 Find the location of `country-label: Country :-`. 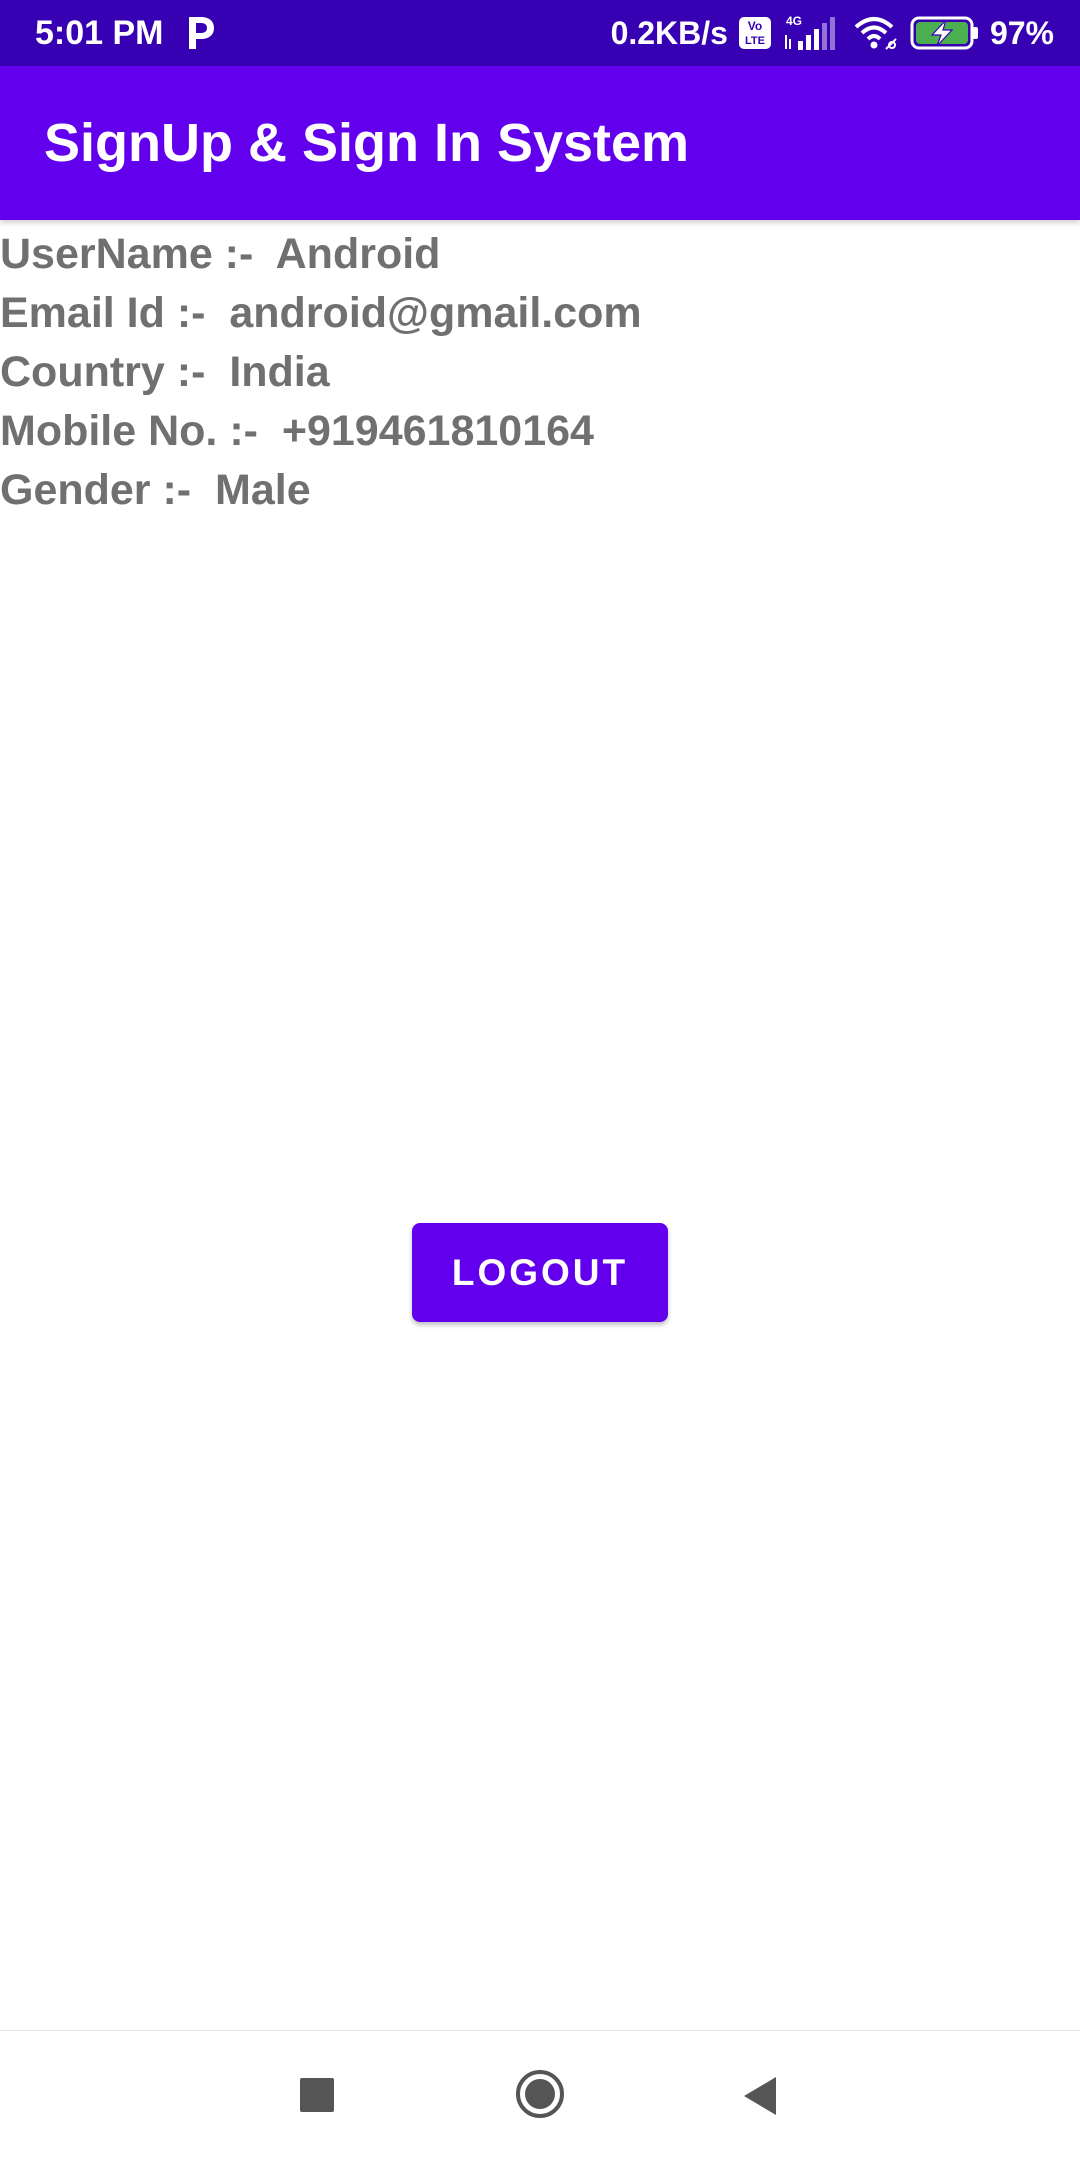

country-label: Country :- is located at coordinates (115, 372).